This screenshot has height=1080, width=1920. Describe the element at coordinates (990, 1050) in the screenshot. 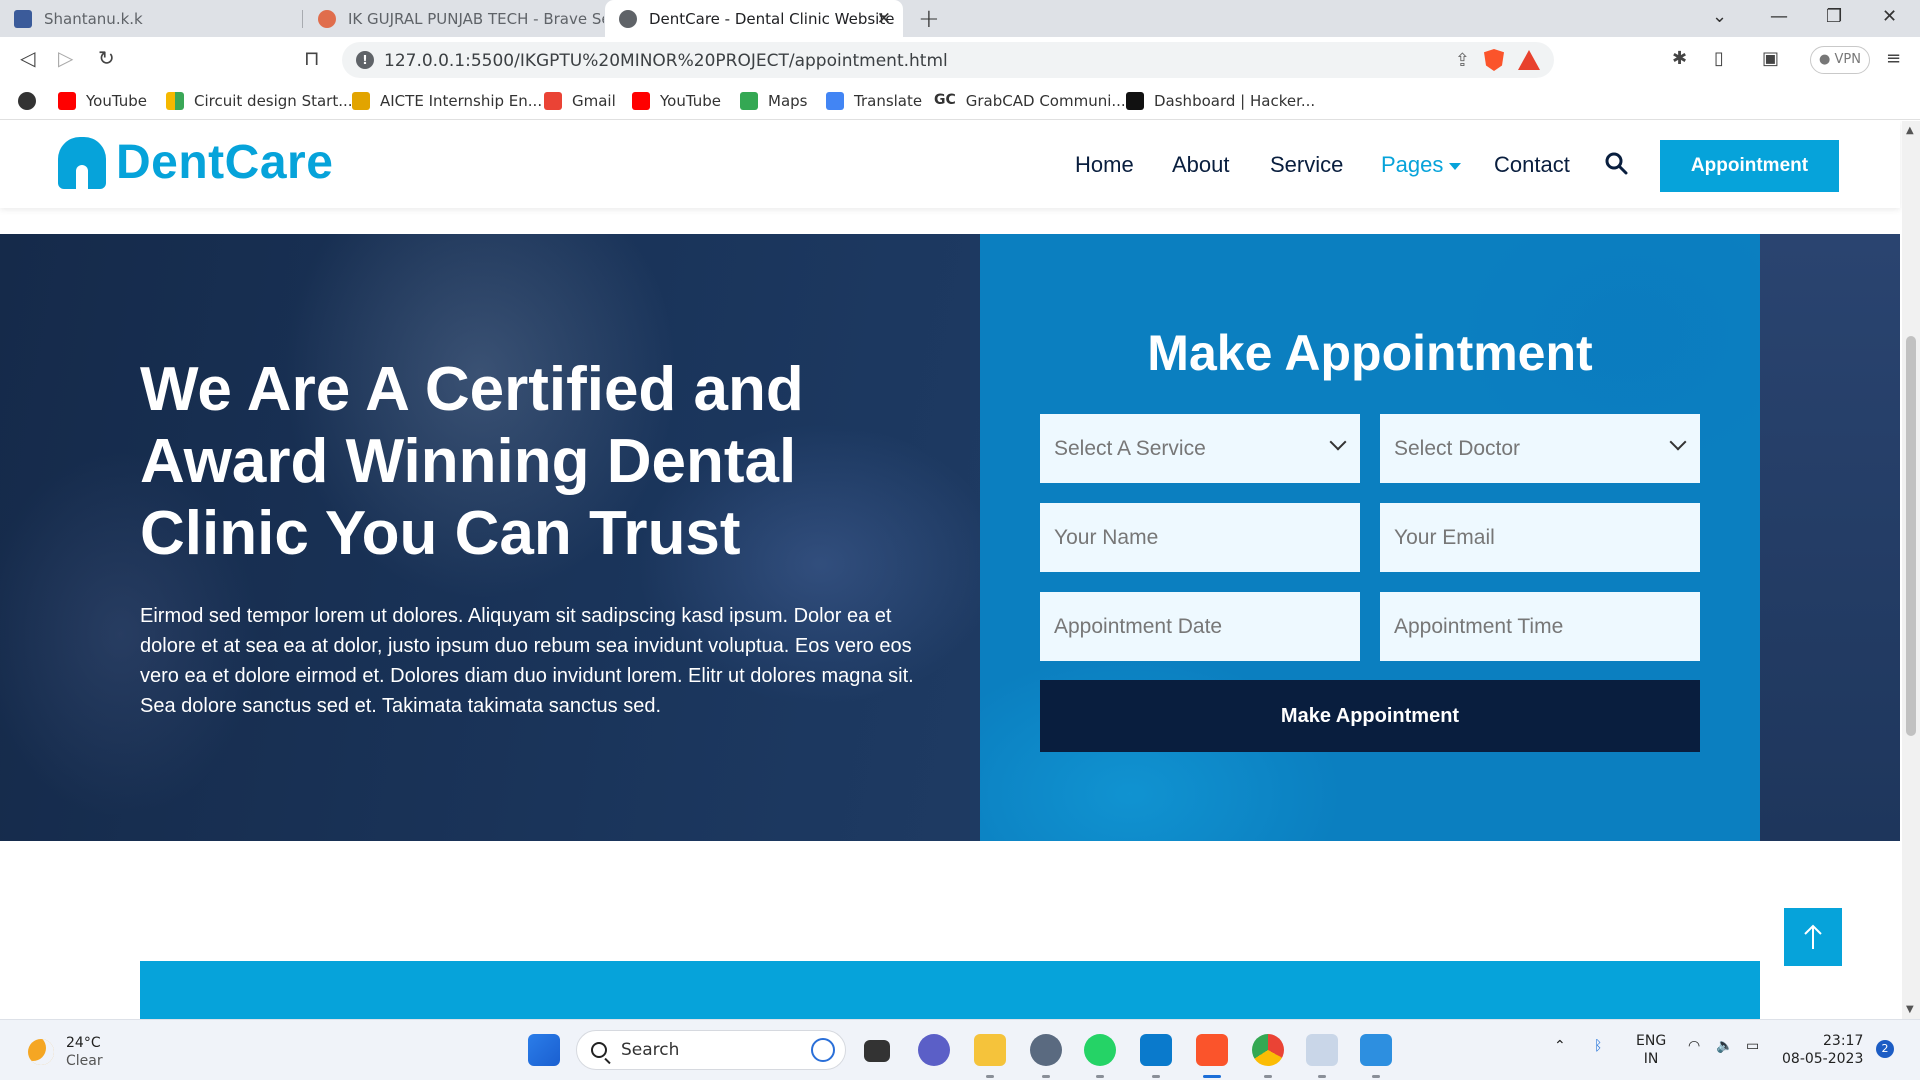

I see `file-explorer-icon` at that location.